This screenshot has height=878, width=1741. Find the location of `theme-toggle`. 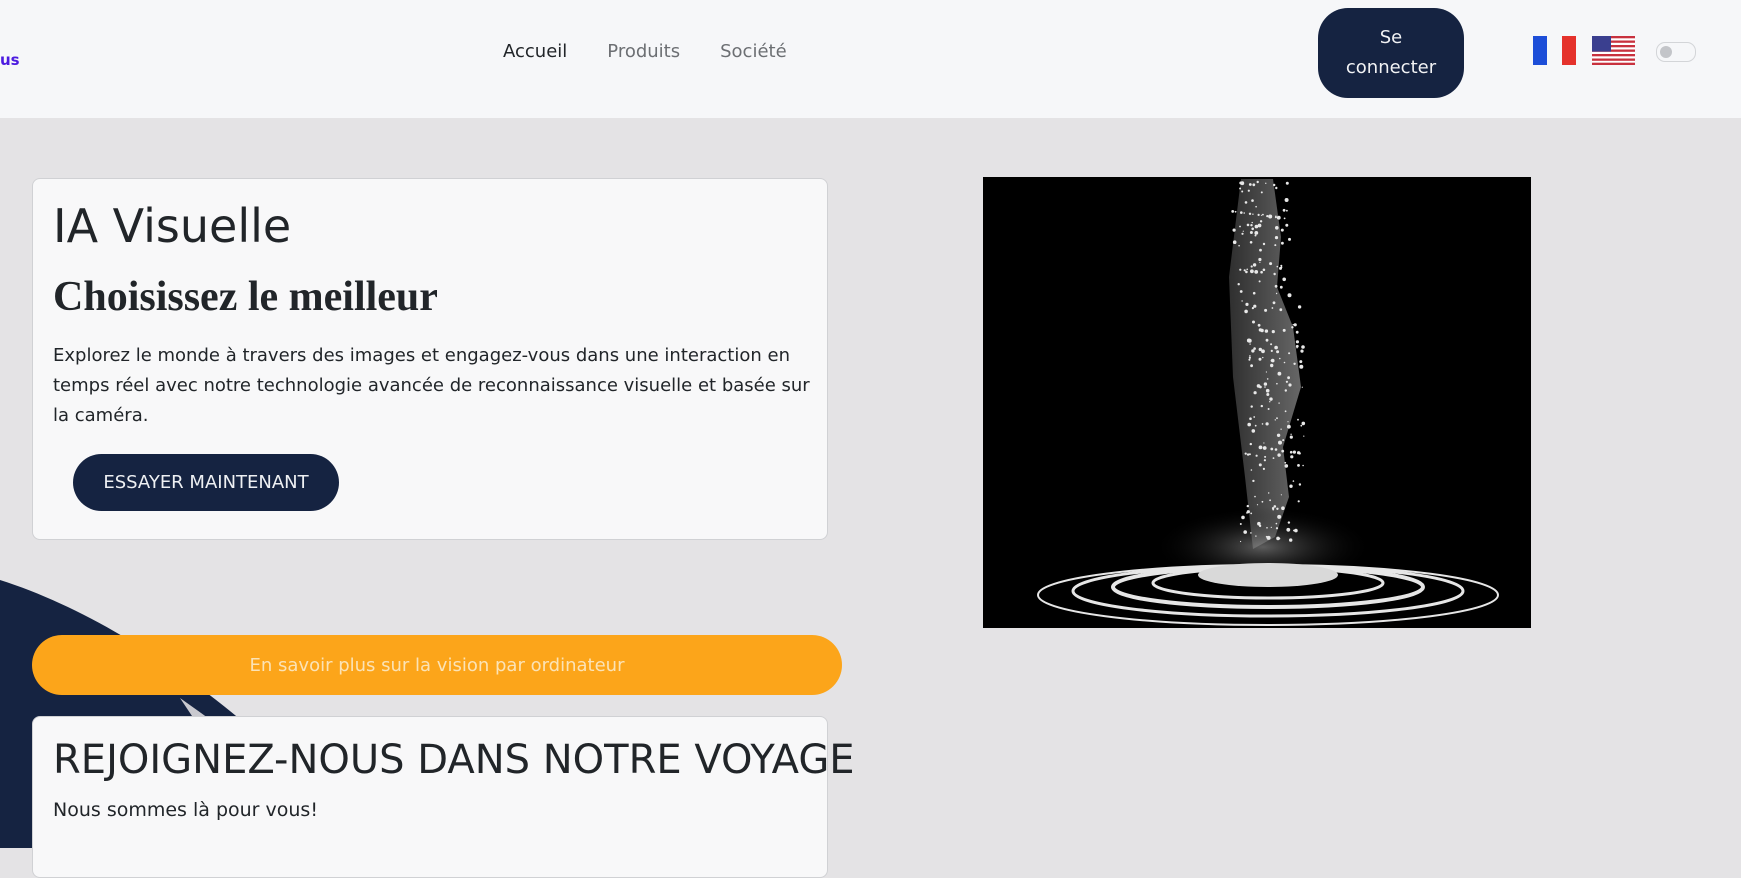

theme-toggle is located at coordinates (1676, 52).